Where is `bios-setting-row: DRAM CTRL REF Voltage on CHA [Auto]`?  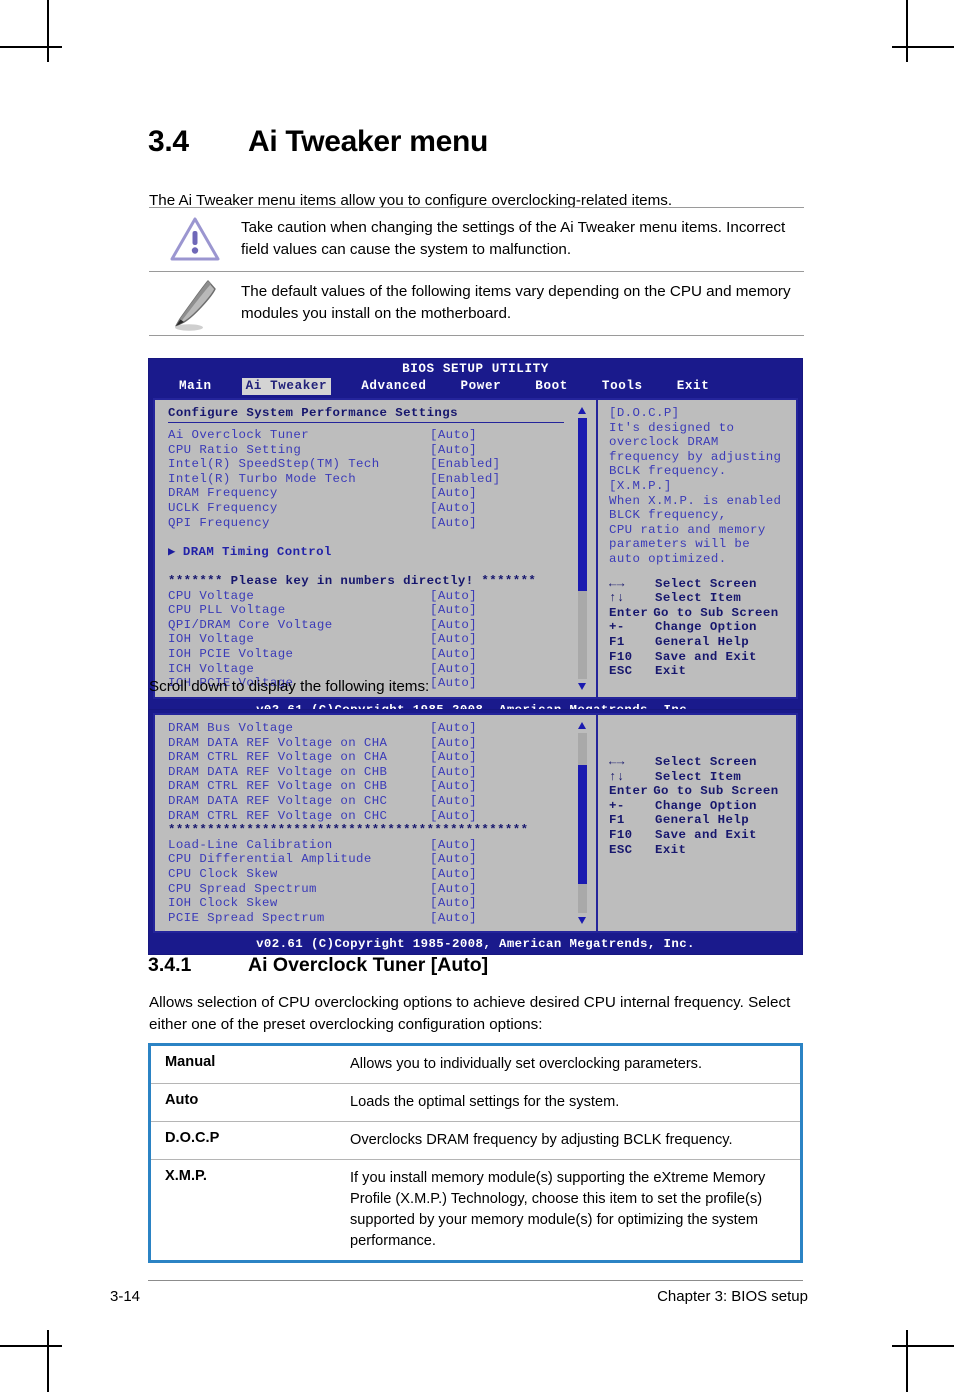
bios-setting-row: DRAM CTRL REF Voltage on CHA [Auto] is located at coordinates (382, 757).